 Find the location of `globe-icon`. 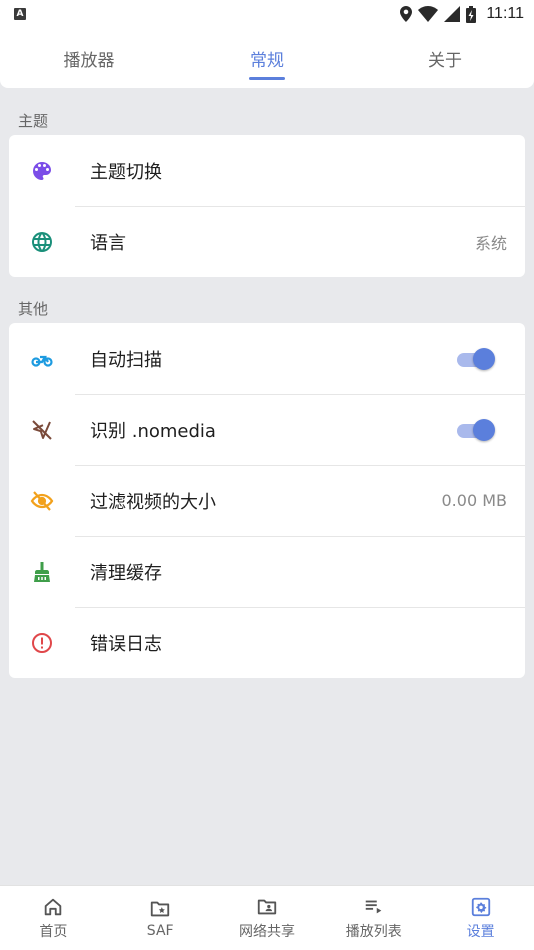

globe-icon is located at coordinates (42, 242).